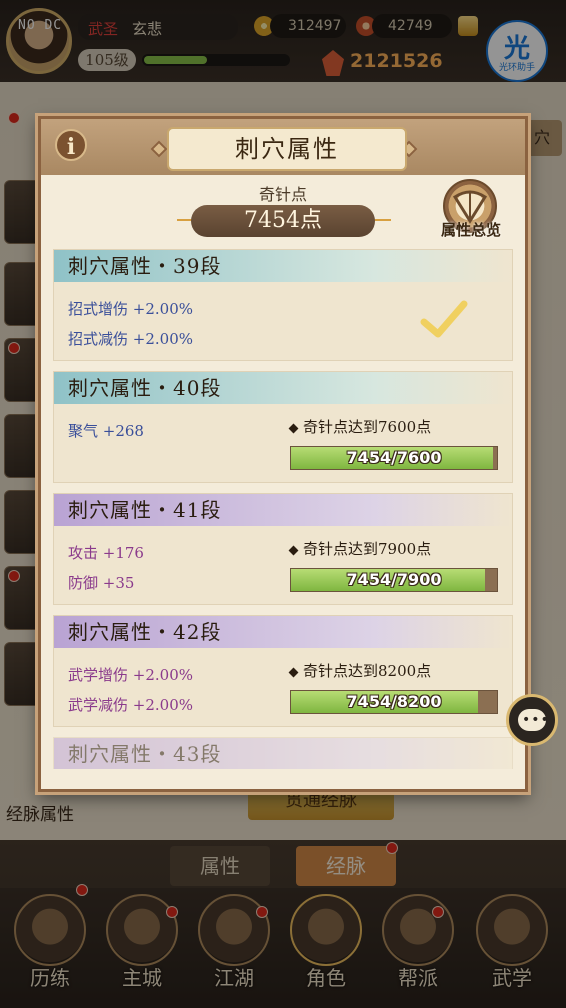 This screenshot has height=1008, width=566. I want to click on progress-text: 7454/7600, so click(394, 457).